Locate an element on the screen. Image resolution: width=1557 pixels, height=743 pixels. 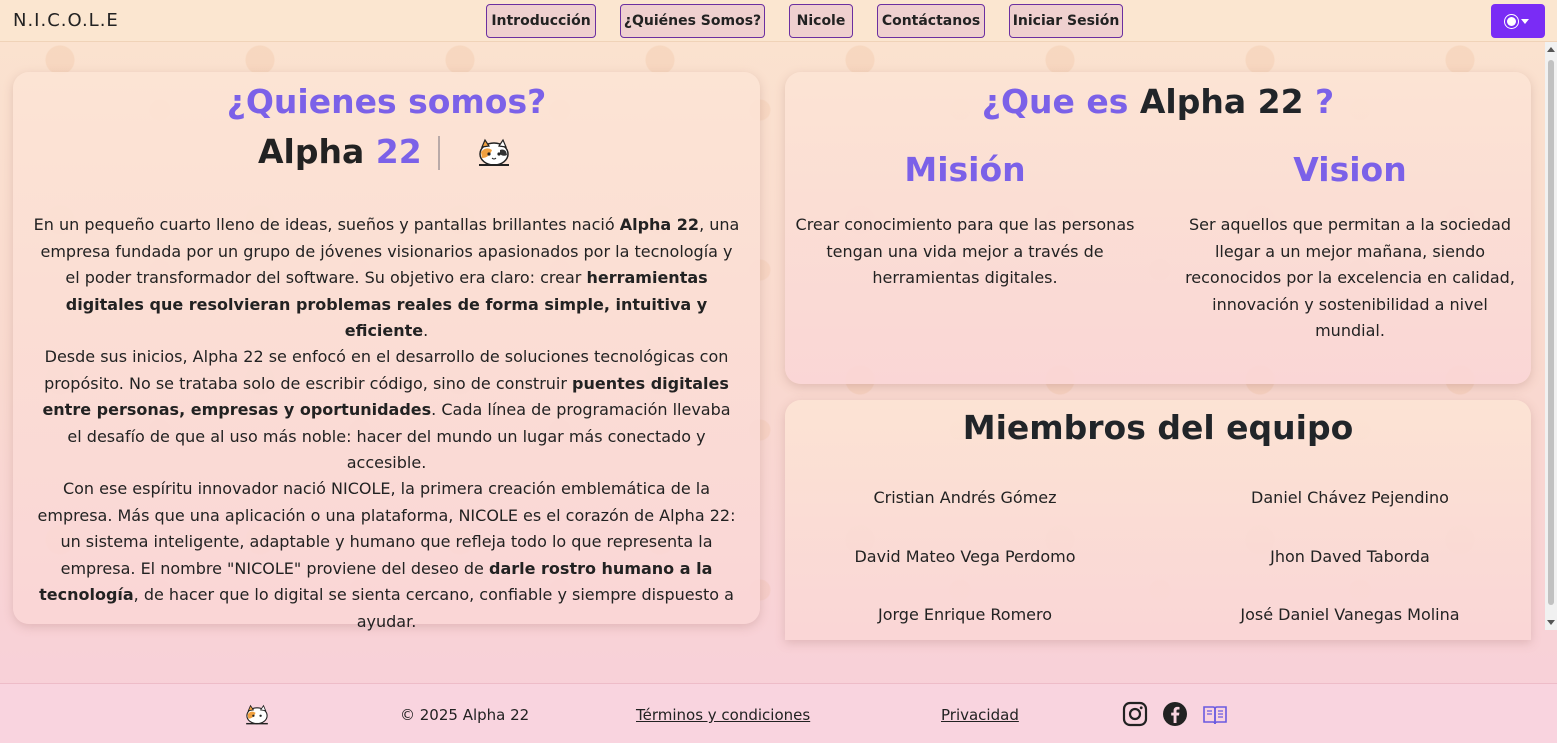
chevron-down-icon is located at coordinates (1525, 21).